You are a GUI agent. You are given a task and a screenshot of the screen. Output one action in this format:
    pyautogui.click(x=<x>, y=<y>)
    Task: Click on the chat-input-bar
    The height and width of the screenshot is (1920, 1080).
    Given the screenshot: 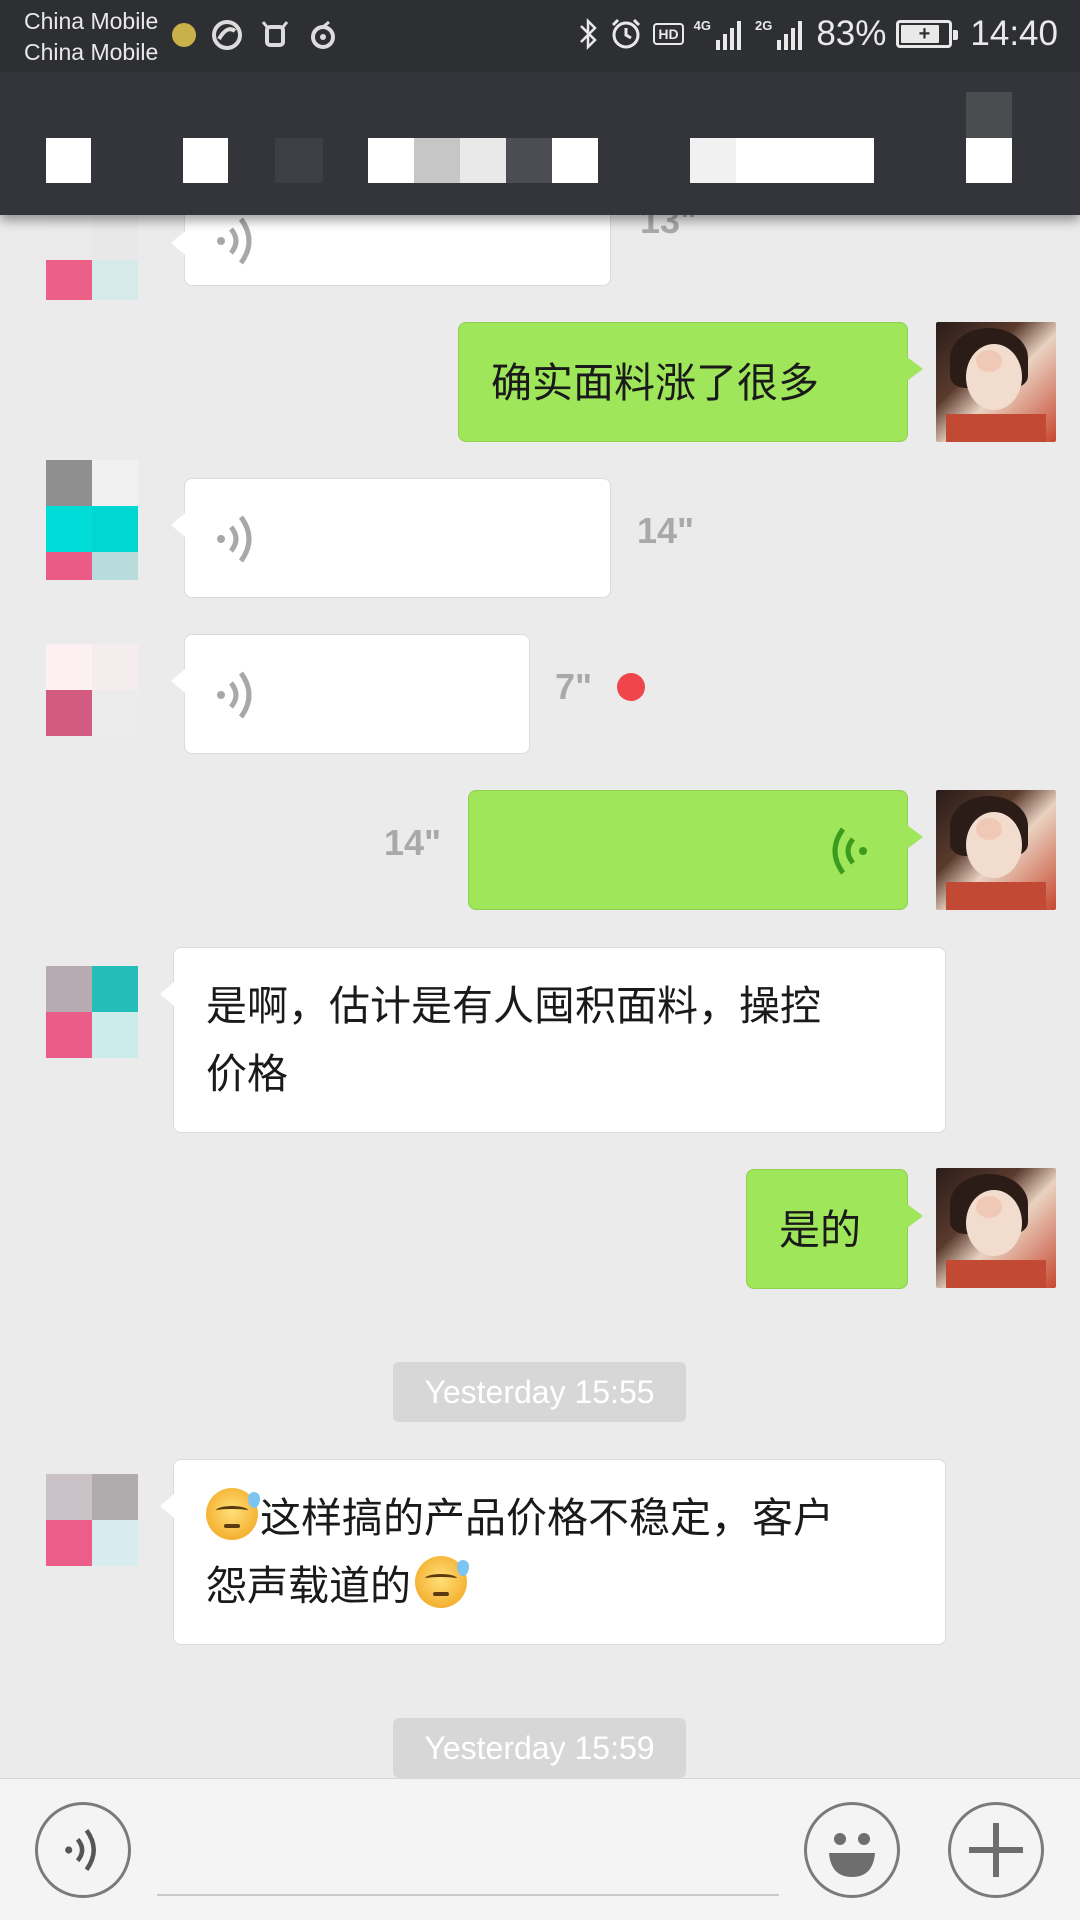 What is the action you would take?
    pyautogui.click(x=540, y=1849)
    